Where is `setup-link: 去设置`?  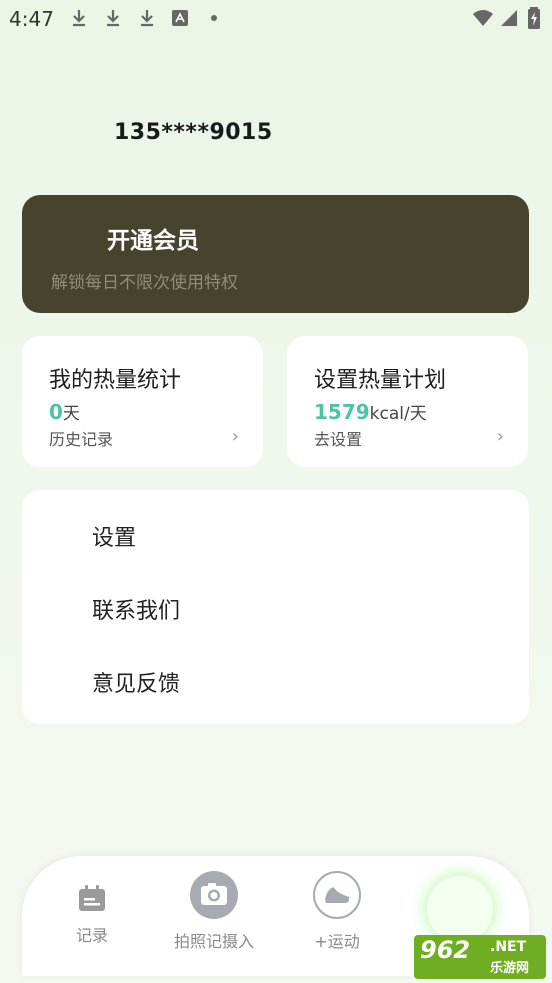
setup-link: 去设置 is located at coordinates (338, 439).